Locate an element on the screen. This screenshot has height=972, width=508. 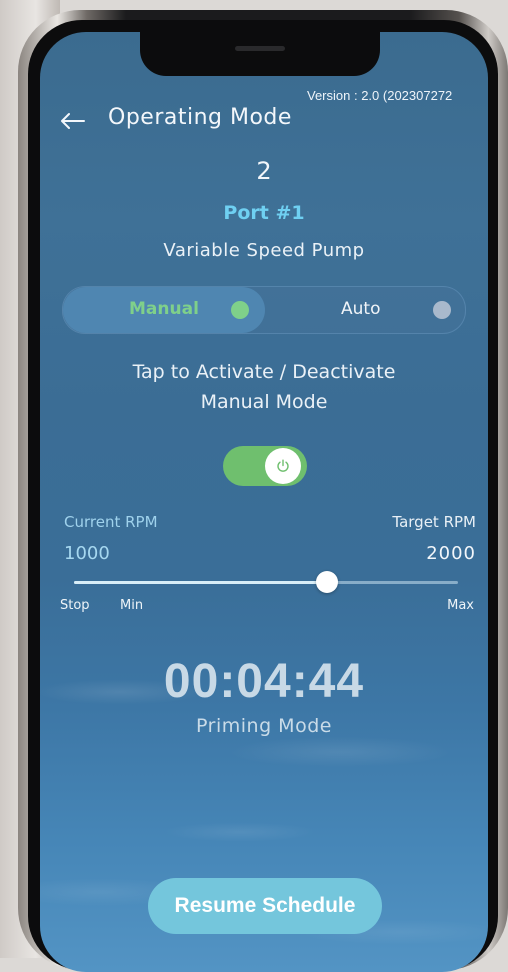
manual-mode-hint: Tap to Activate / Deactivate Manual Mode is located at coordinates (264, 387).